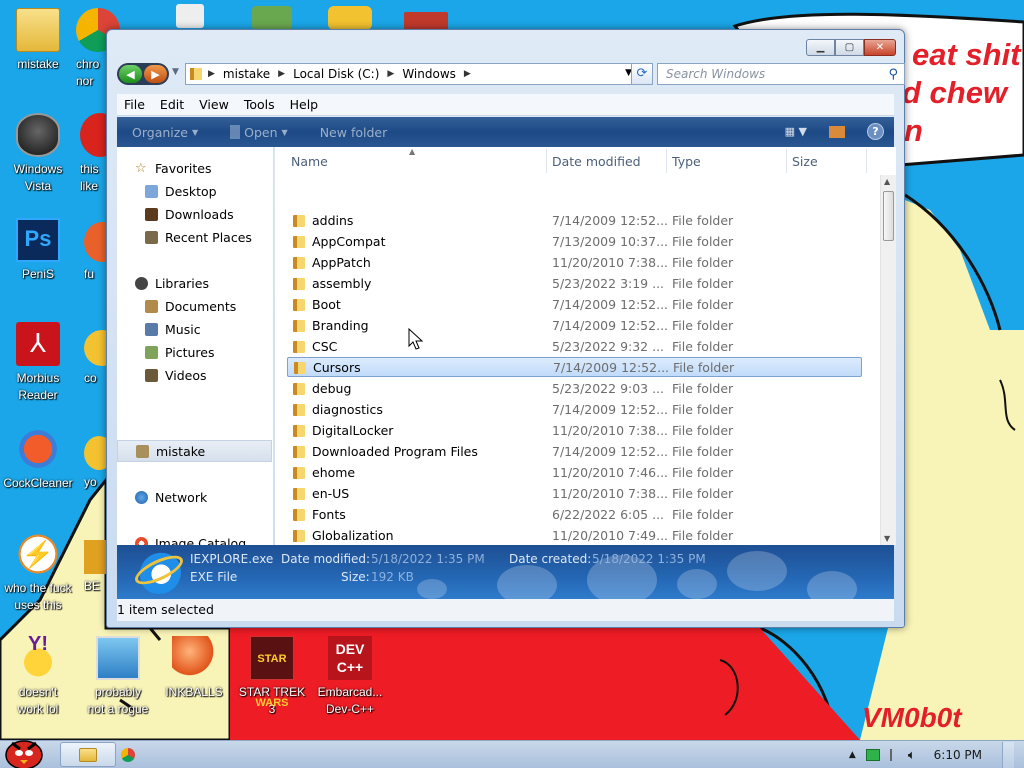  What do you see at coordinates (888, 360) in the screenshot?
I see `vertical-scrollbar: ▲ ▼` at bounding box center [888, 360].